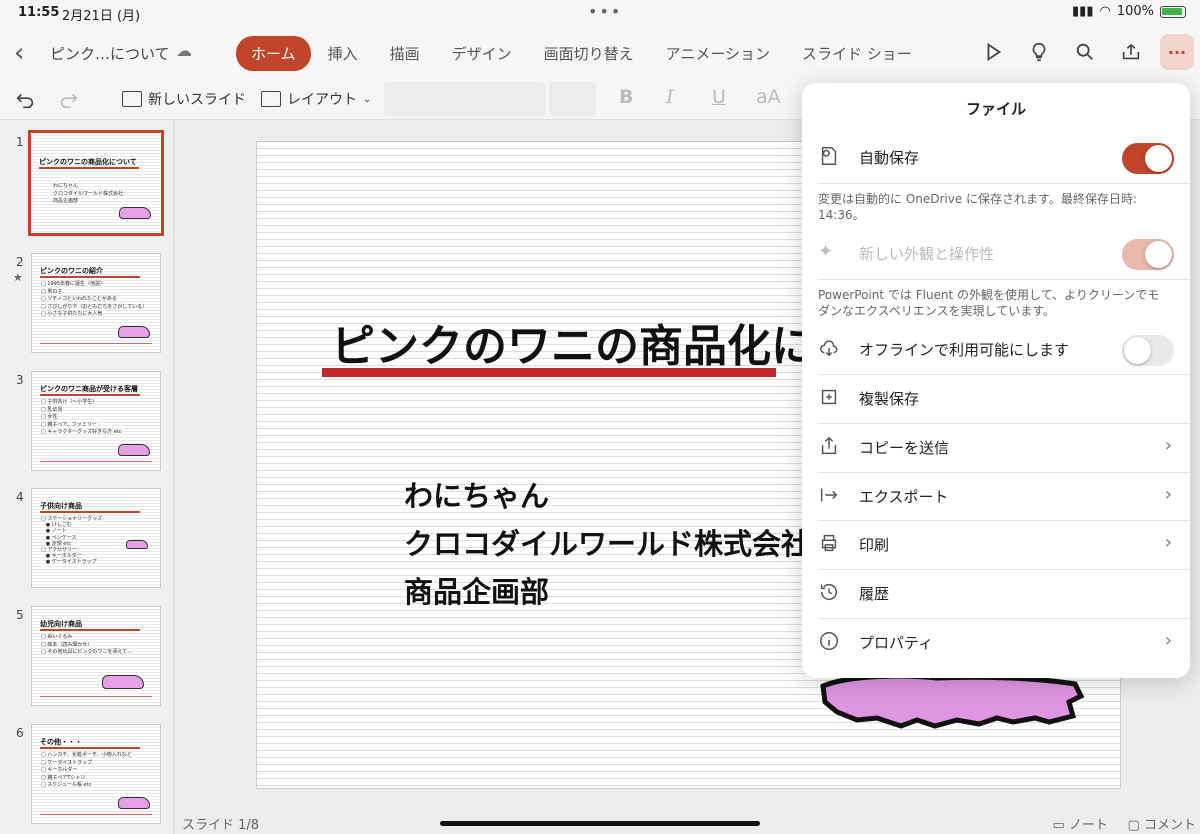 The width and height of the screenshot is (1200, 834). I want to click on offline-toggle, so click(1148, 350).